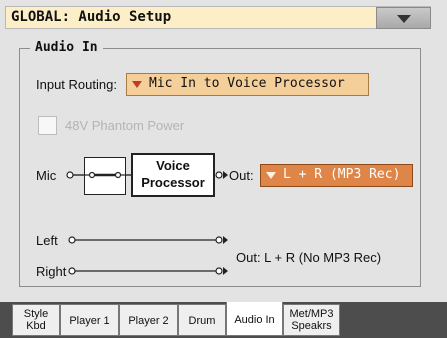  Describe the element at coordinates (309, 257) in the screenshot. I see `lr-out-label: Out: L + R (No MP3 Rec)` at that location.